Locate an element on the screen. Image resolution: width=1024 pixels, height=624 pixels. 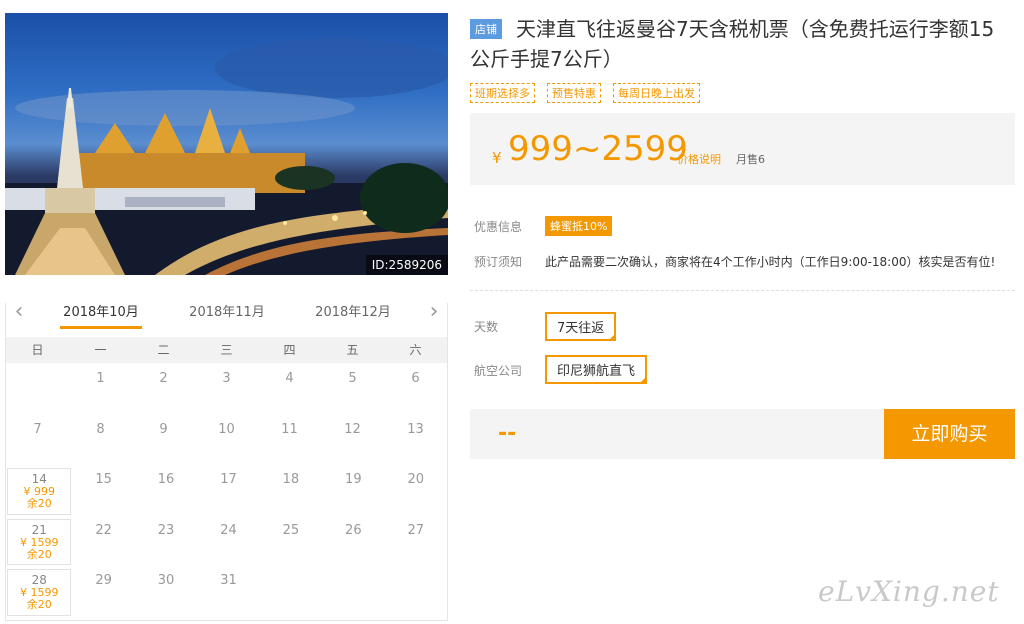
days-option: 7天往返 is located at coordinates (581, 326).